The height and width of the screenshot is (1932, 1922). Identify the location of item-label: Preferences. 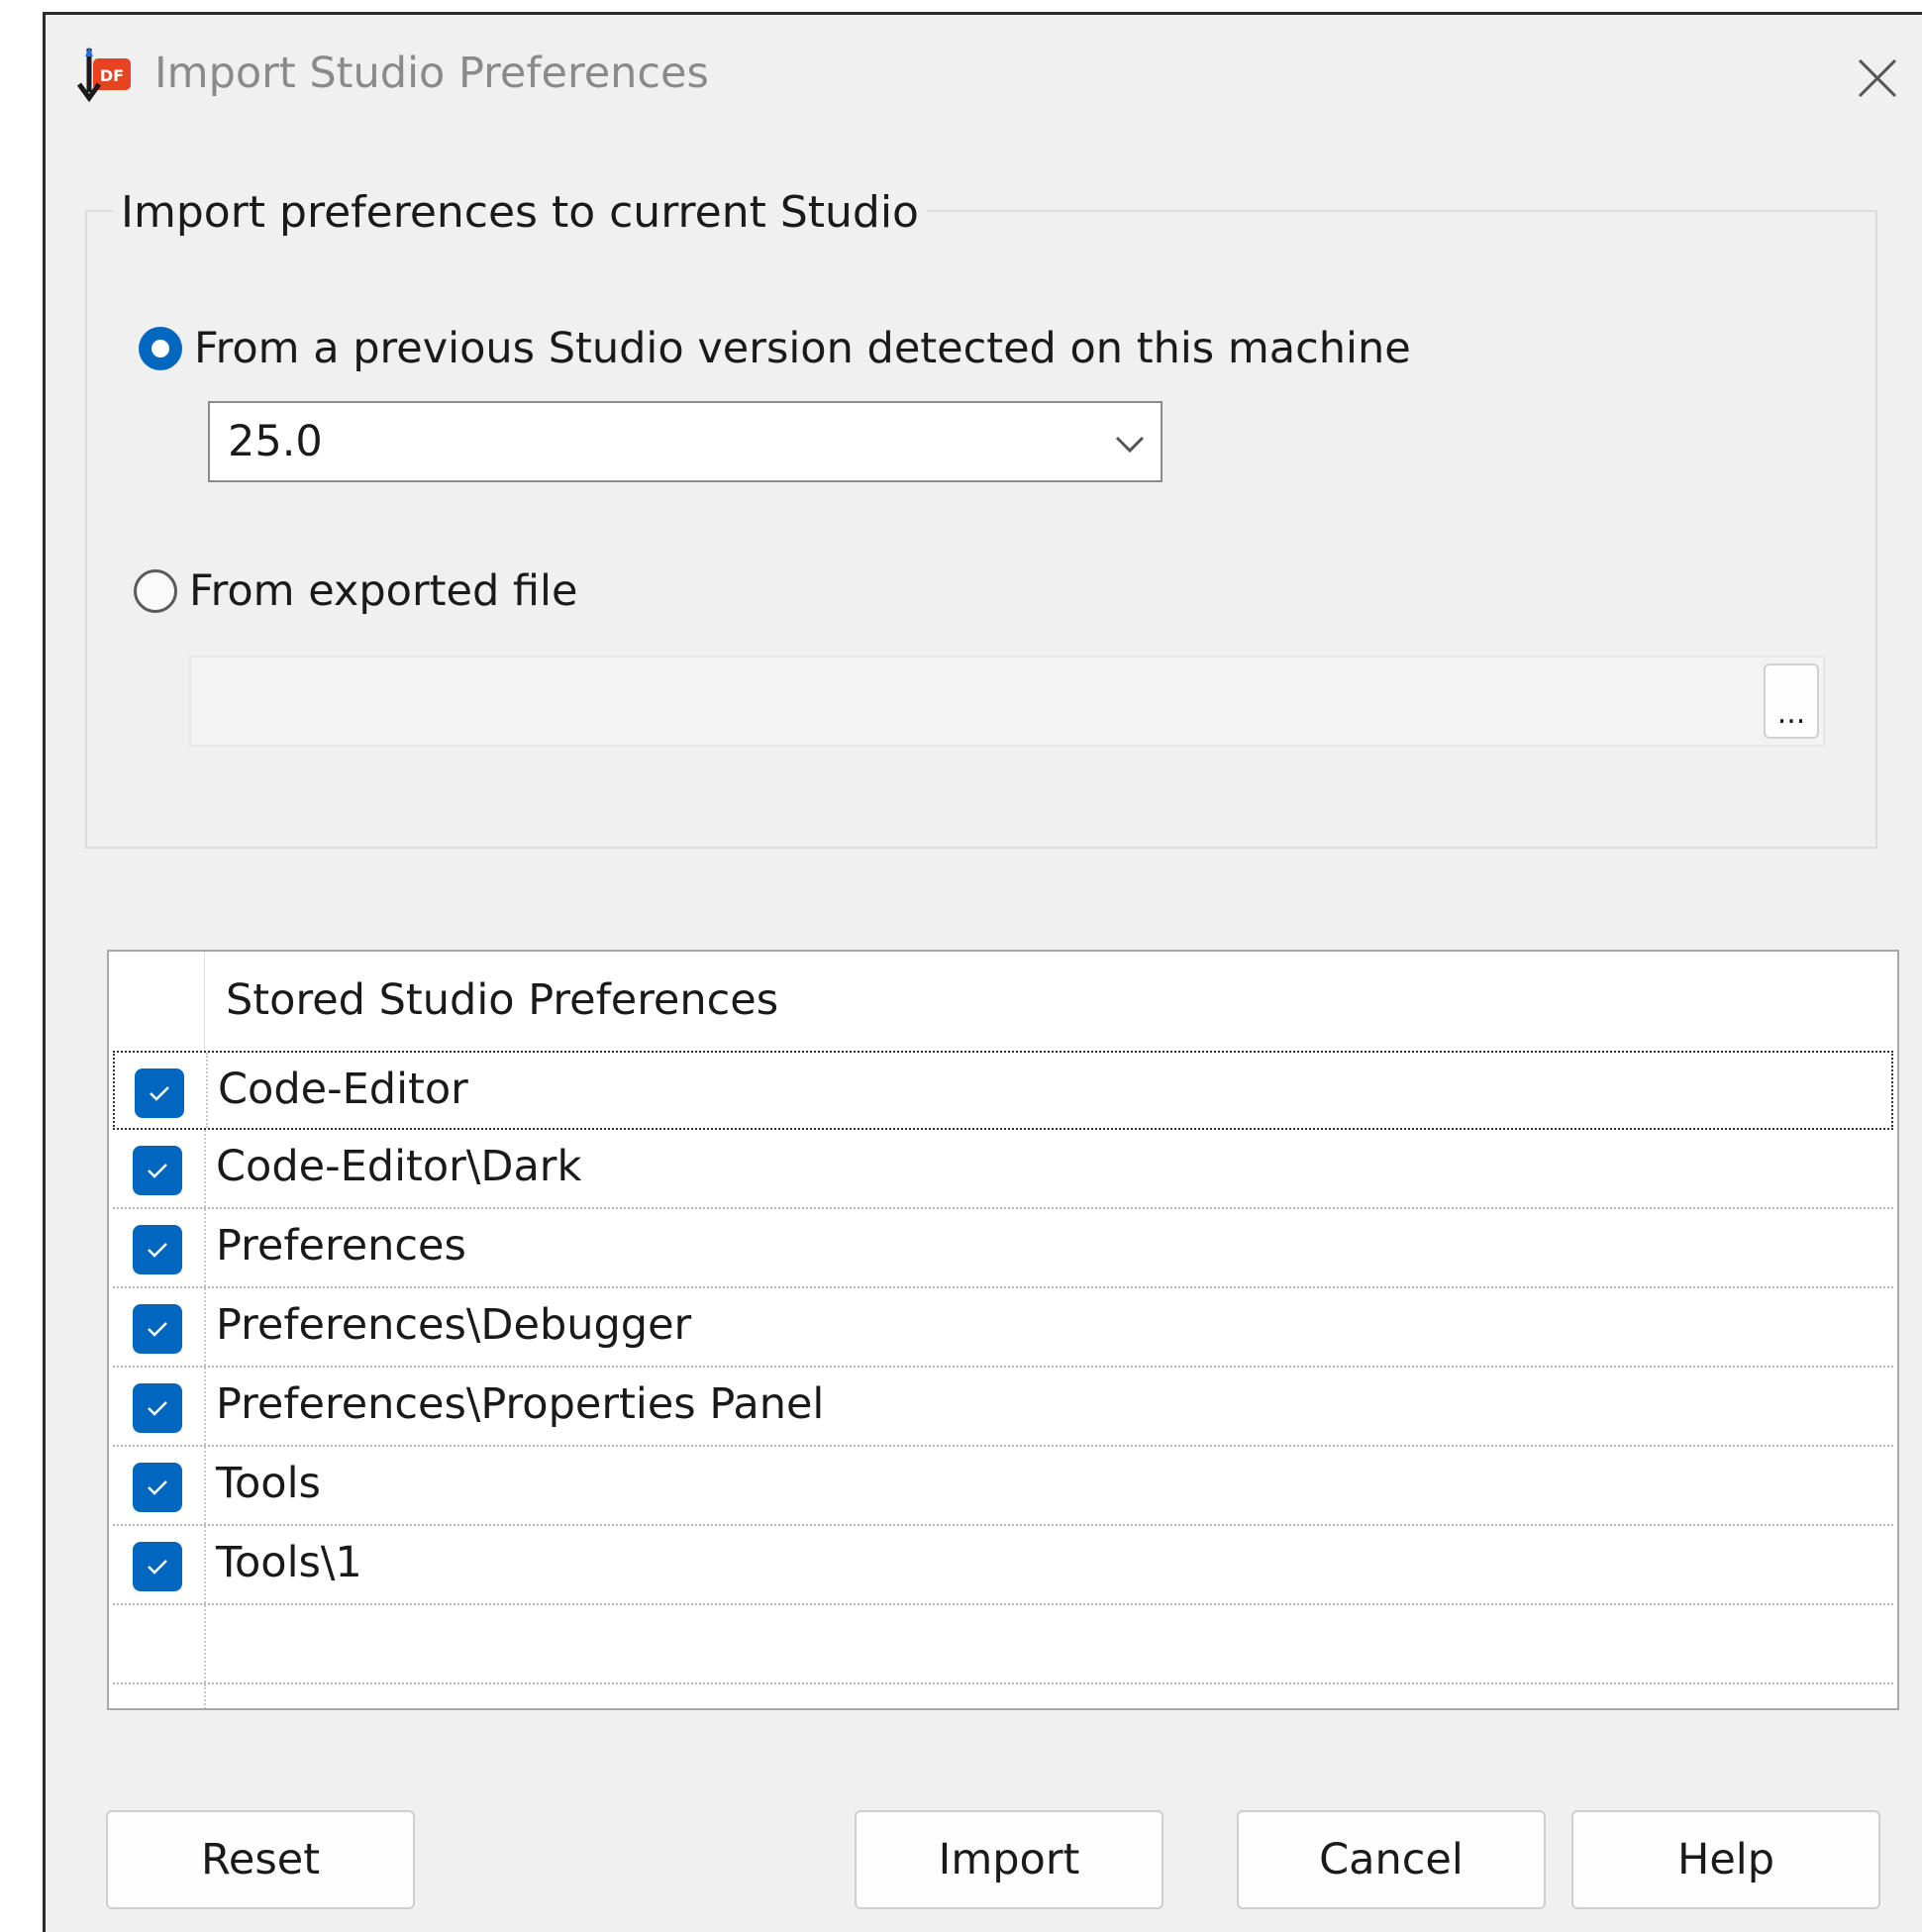
(341, 1246).